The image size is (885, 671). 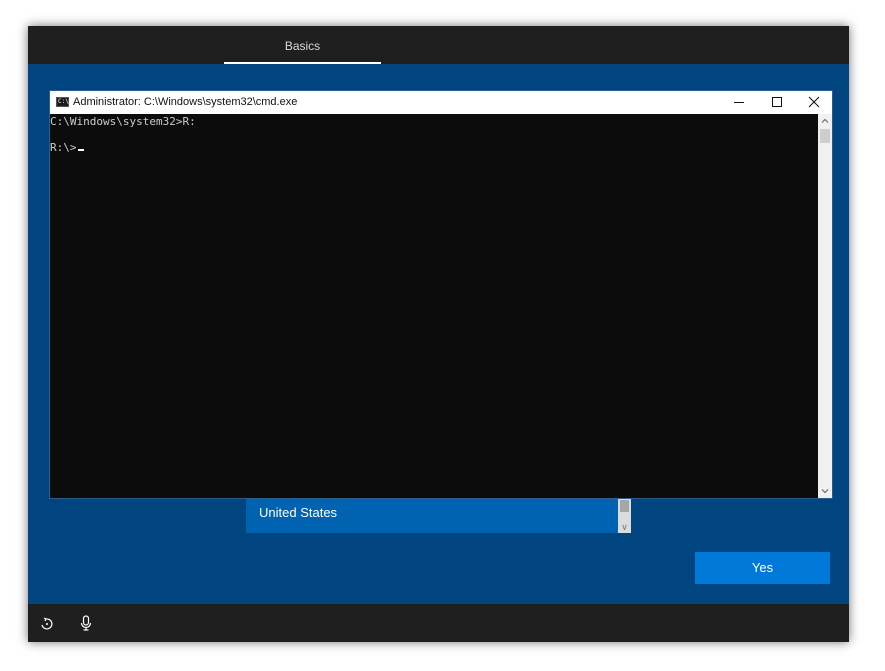 I want to click on close-icon, so click(x=814, y=102).